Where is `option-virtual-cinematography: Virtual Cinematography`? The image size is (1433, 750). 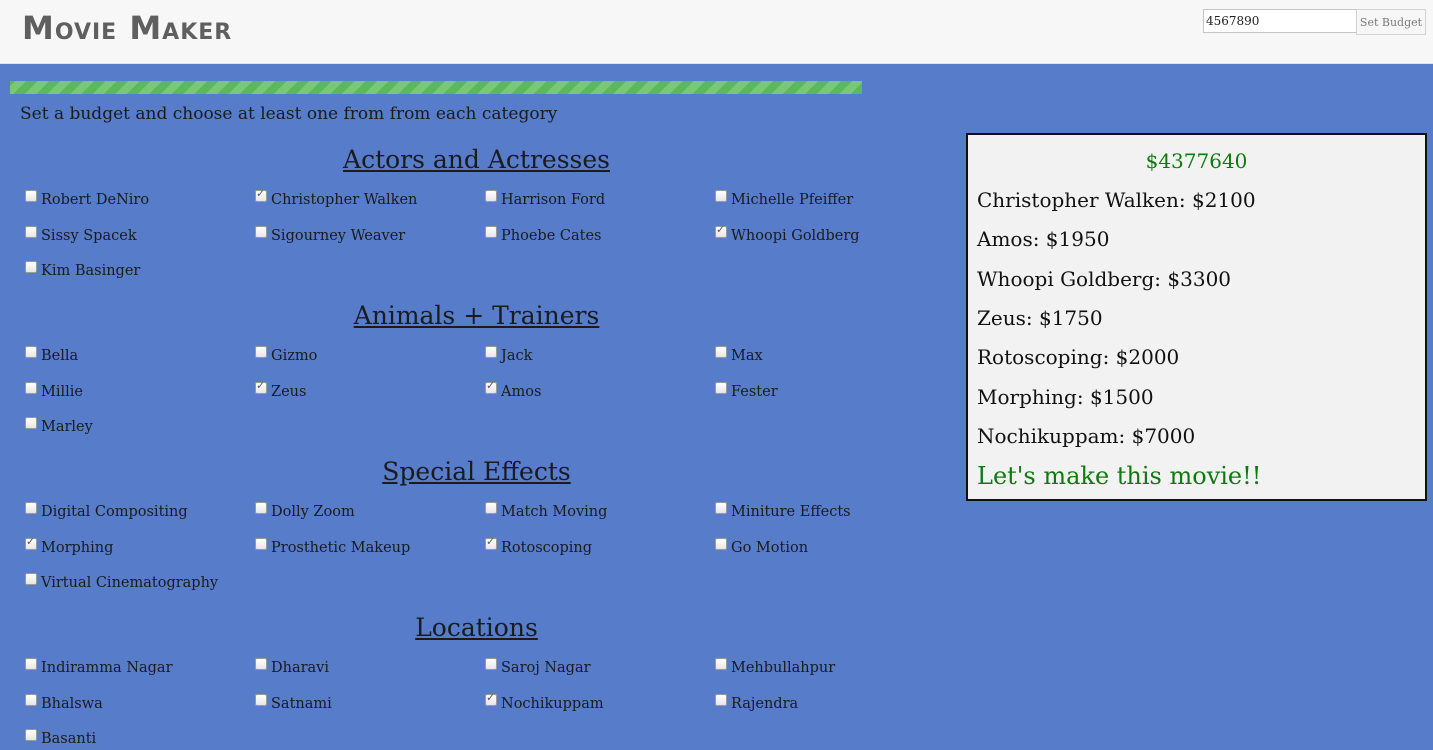 option-virtual-cinematography: Virtual Cinematography is located at coordinates (121, 582).